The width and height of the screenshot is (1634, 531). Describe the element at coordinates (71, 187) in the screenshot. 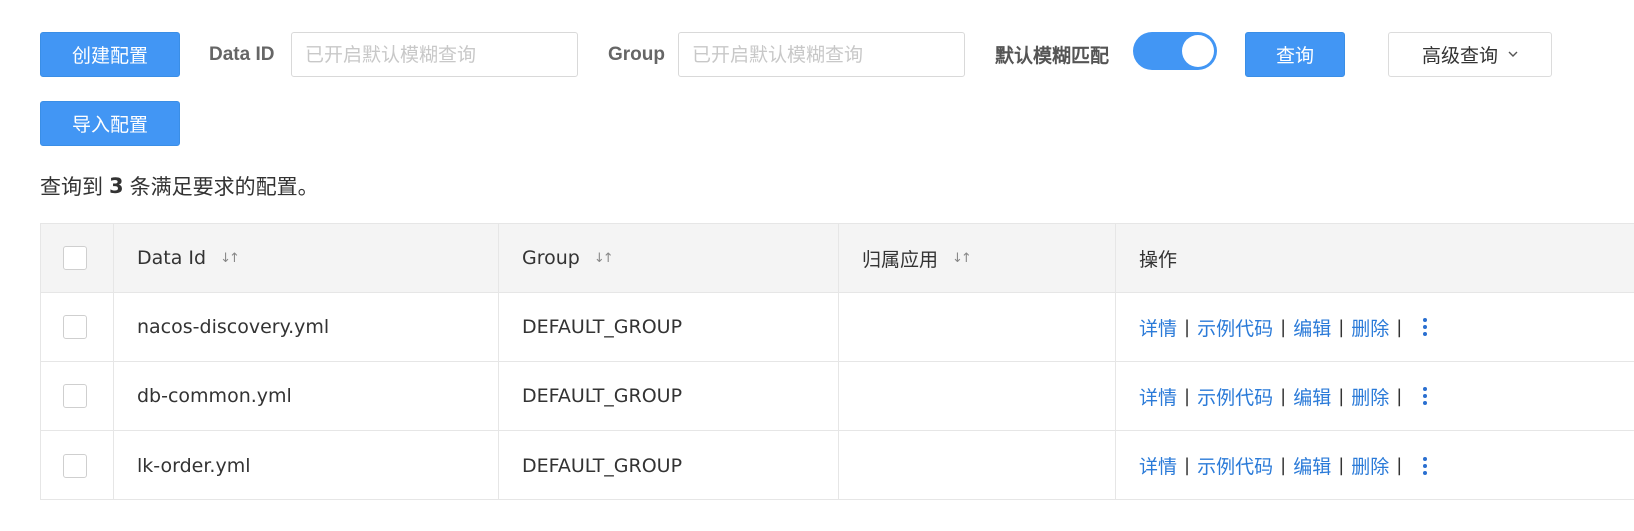

I see `summary-prefix: 查询到` at that location.